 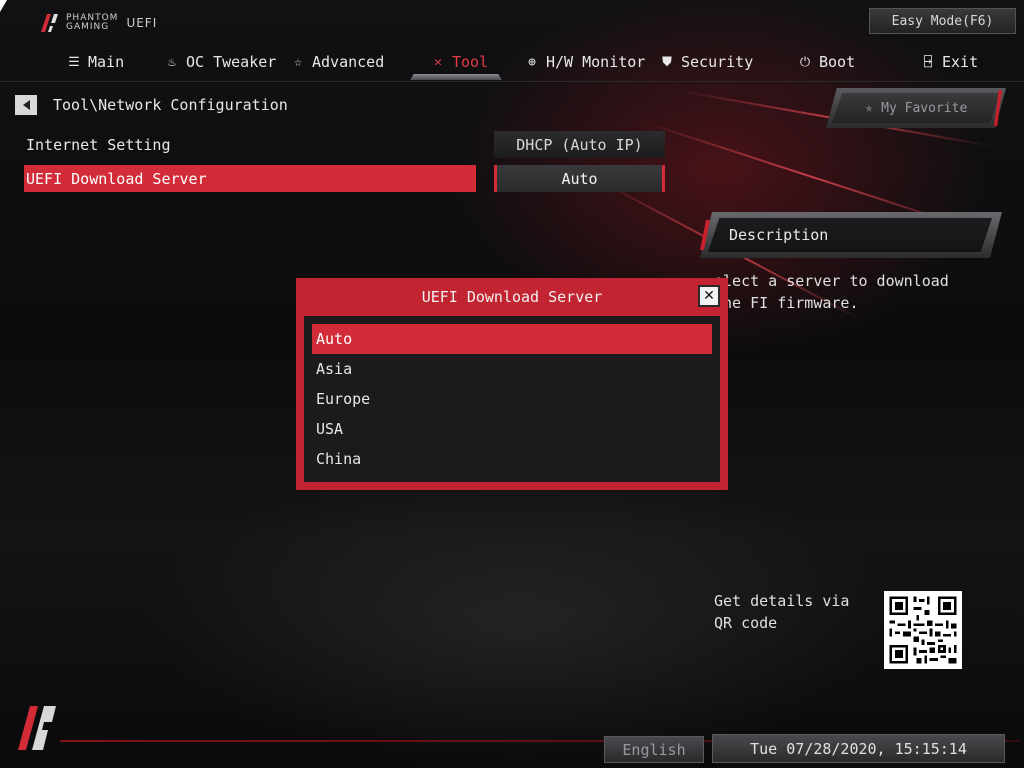 What do you see at coordinates (298, 62) in the screenshot?
I see `star-icon: ☆` at bounding box center [298, 62].